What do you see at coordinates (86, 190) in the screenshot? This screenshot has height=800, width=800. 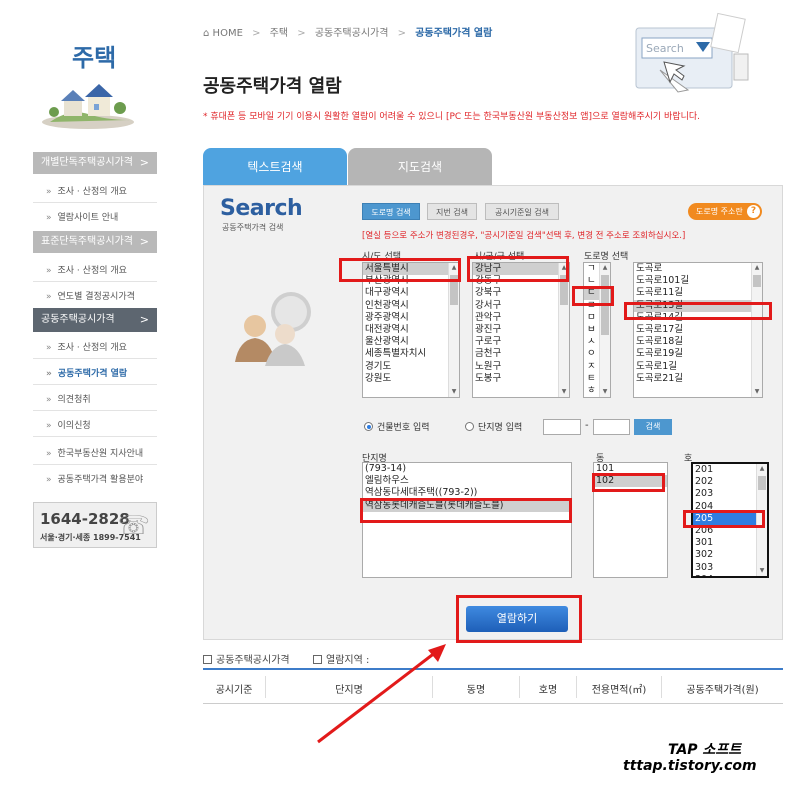 I see `menu-sub-survey-overview-1: » 조사 · 산정의 개요` at bounding box center [86, 190].